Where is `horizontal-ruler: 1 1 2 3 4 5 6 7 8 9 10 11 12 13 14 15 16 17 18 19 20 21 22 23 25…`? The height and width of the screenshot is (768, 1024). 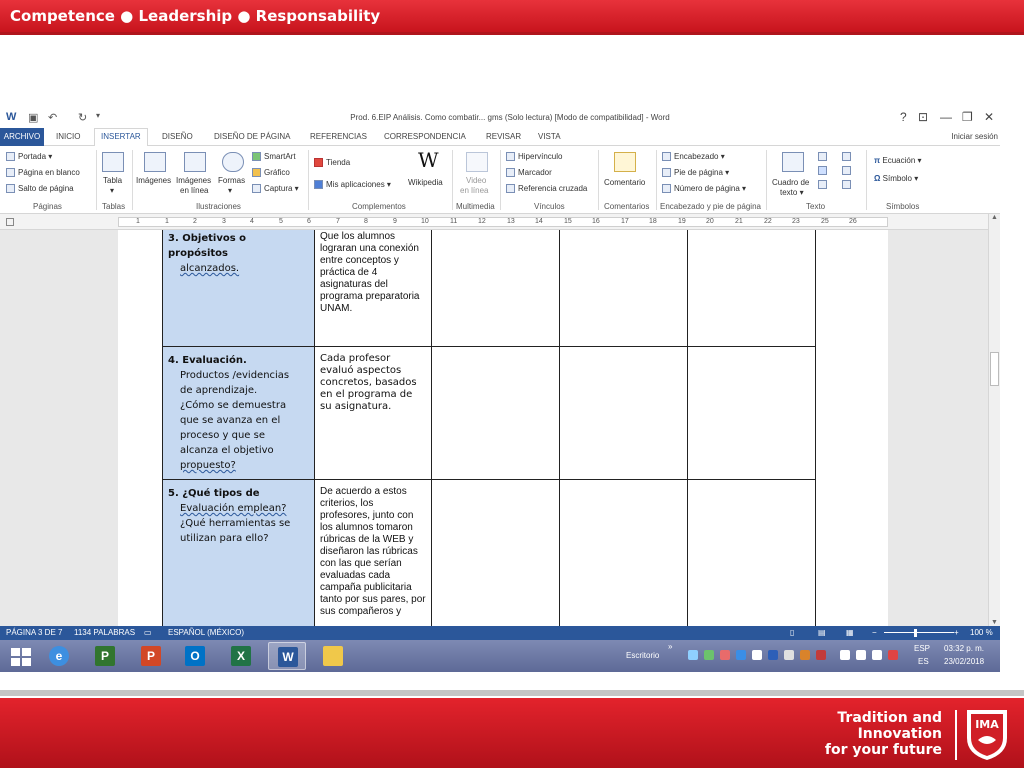
horizontal-ruler: 1 1 2 3 4 5 6 7 8 9 10 11 12 13 14 15 16 17 18 19 20 21 22 23 25… is located at coordinates (503, 222).